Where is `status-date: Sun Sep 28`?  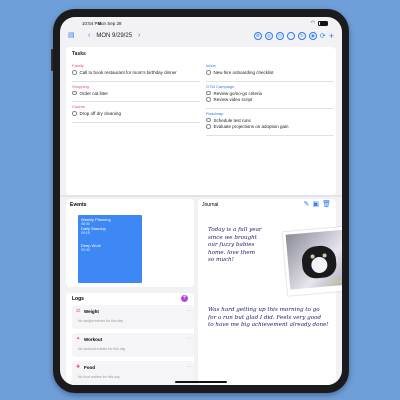
status-date: Sun Sep 28 is located at coordinates (110, 23).